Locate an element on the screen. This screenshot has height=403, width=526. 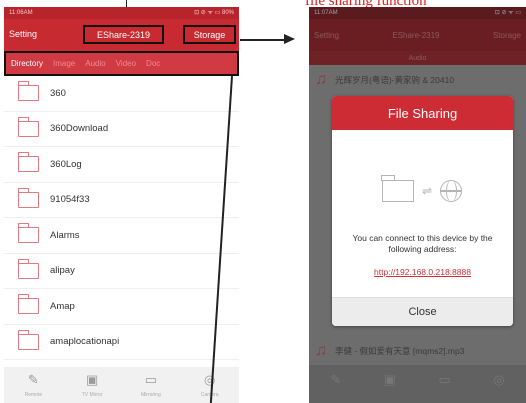
directory-name: 360 is located at coordinates (58, 93).